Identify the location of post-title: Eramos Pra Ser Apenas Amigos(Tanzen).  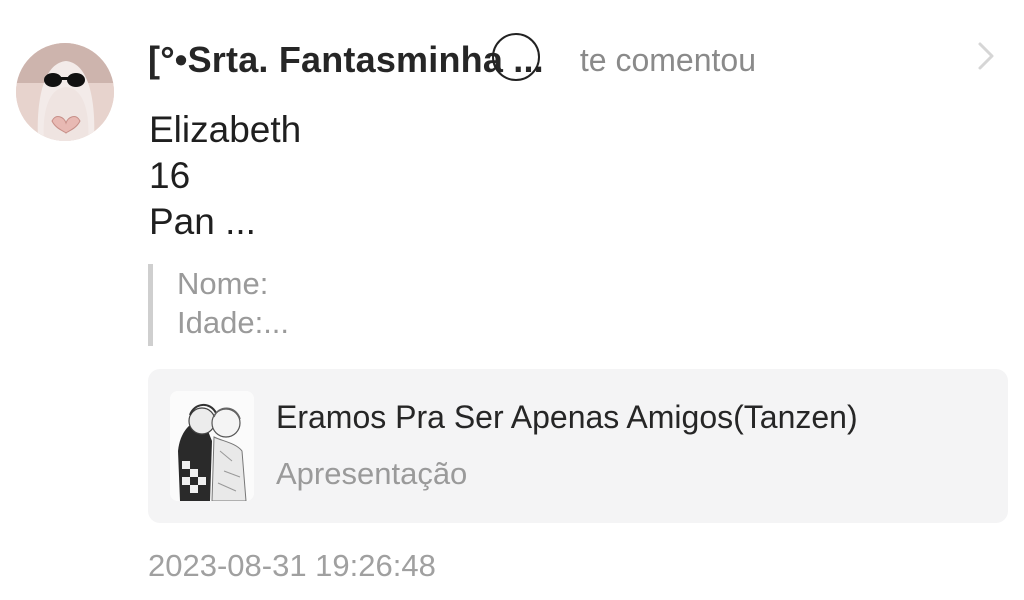
(567, 417).